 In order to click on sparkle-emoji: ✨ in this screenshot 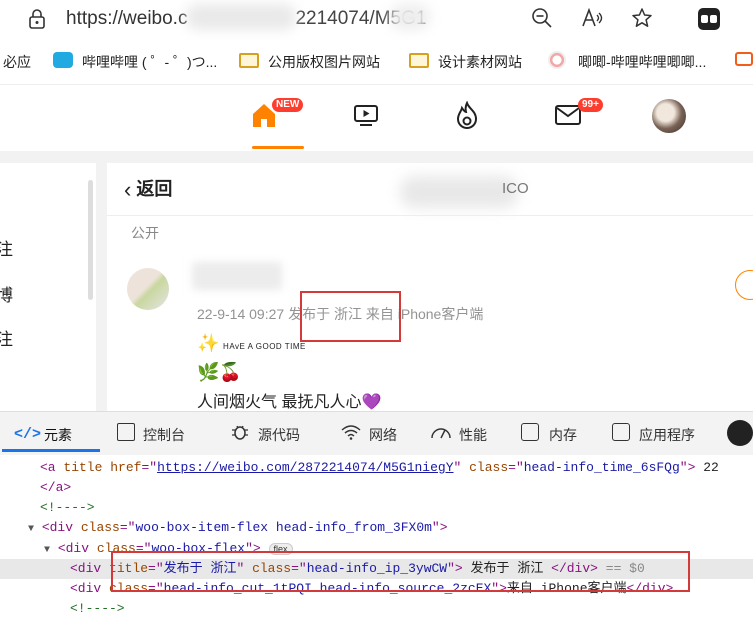, I will do `click(208, 343)`.